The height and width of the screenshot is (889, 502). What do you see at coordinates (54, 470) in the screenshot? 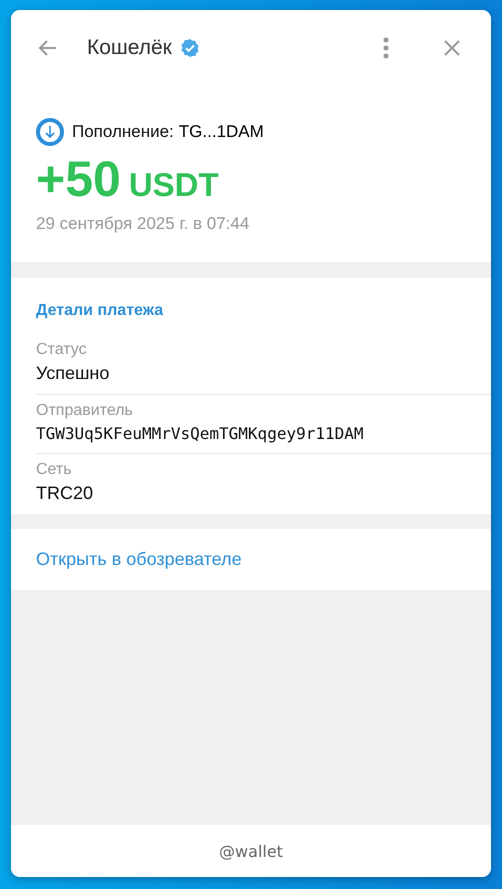
I see `detail-label: Сеть` at bounding box center [54, 470].